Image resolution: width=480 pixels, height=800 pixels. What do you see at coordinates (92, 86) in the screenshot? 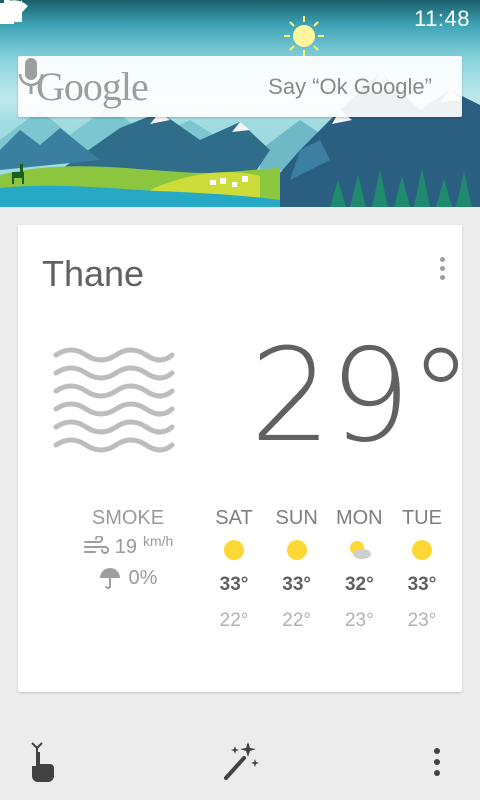
I see `google-logo: Google` at bounding box center [92, 86].